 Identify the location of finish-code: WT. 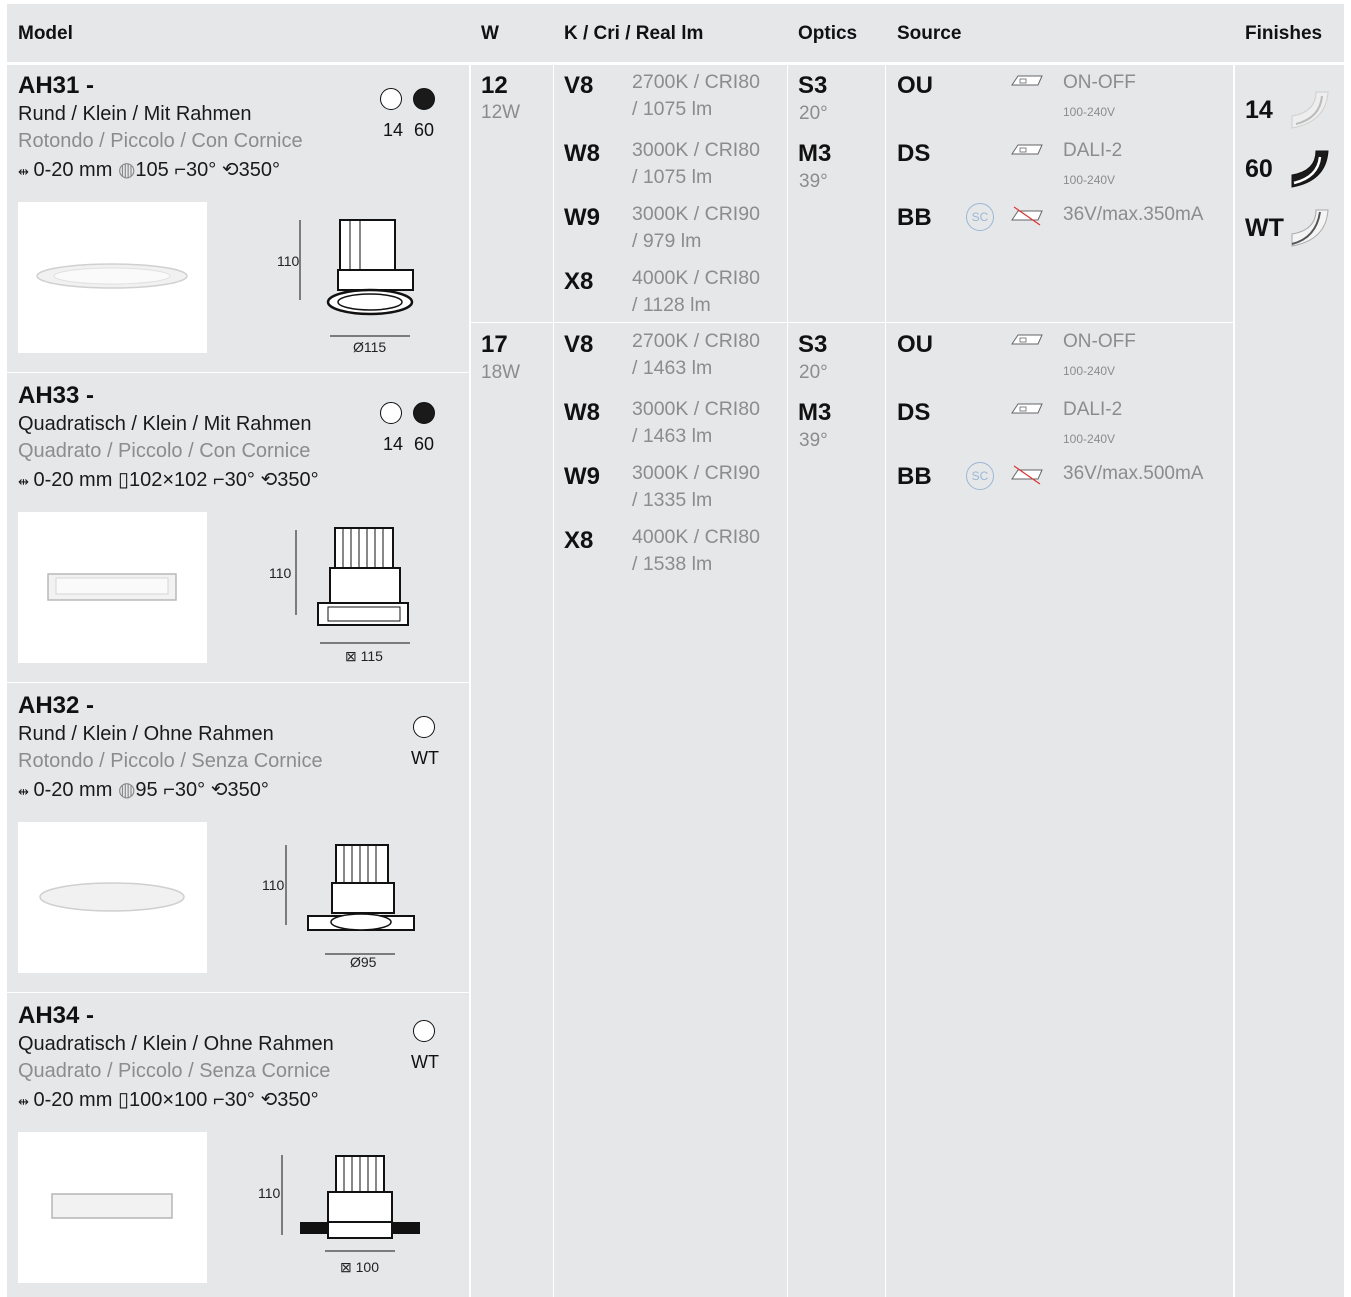
(1264, 228).